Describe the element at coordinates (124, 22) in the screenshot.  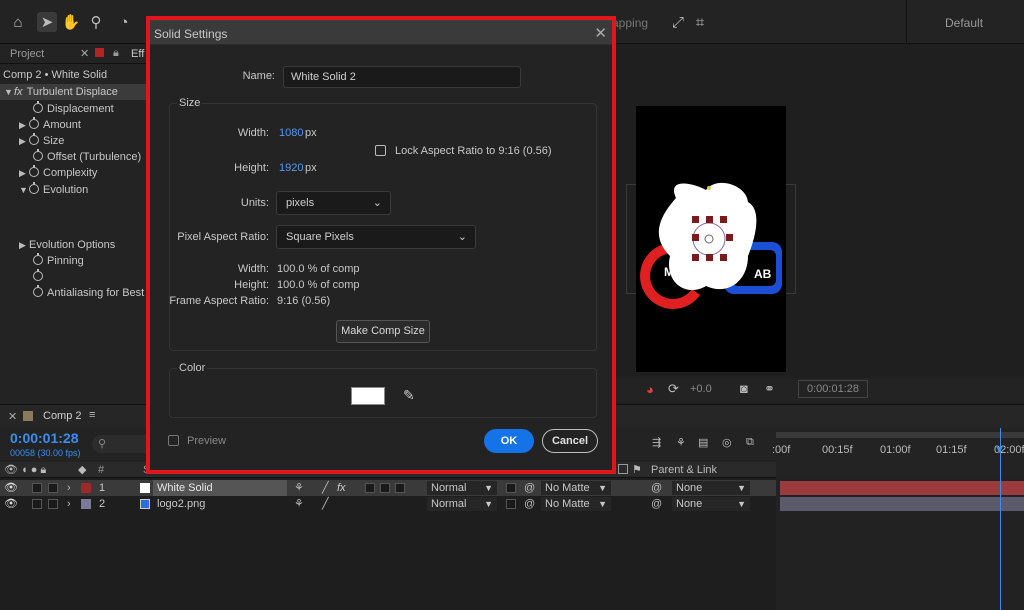
I see `camera-tool-icon: ◔` at that location.